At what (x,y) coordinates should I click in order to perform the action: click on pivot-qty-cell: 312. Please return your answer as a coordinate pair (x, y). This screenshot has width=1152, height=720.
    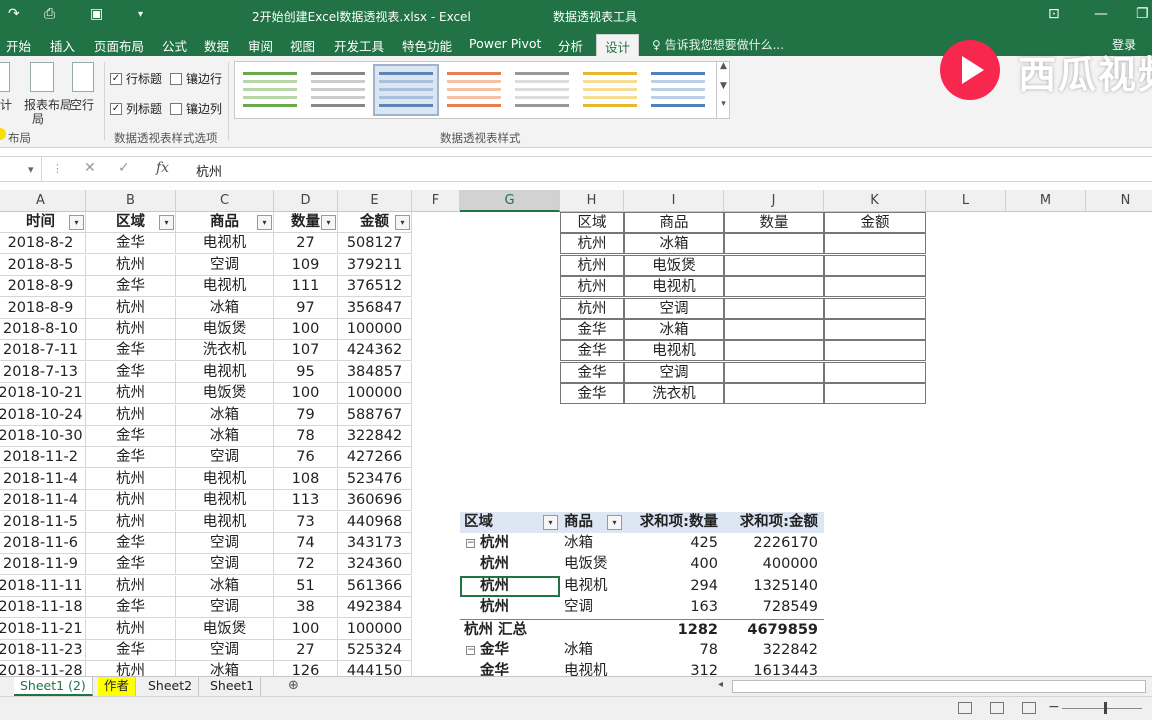
    Looking at the image, I should click on (674, 668).